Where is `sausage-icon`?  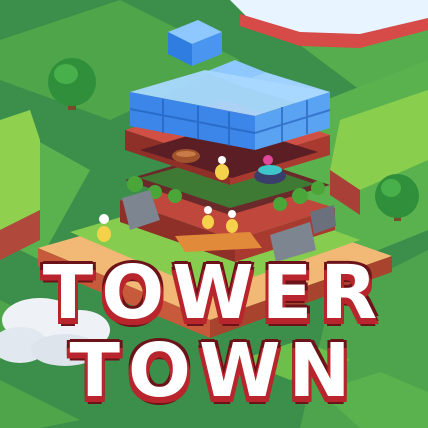
sausage-icon is located at coordinates (186, 156).